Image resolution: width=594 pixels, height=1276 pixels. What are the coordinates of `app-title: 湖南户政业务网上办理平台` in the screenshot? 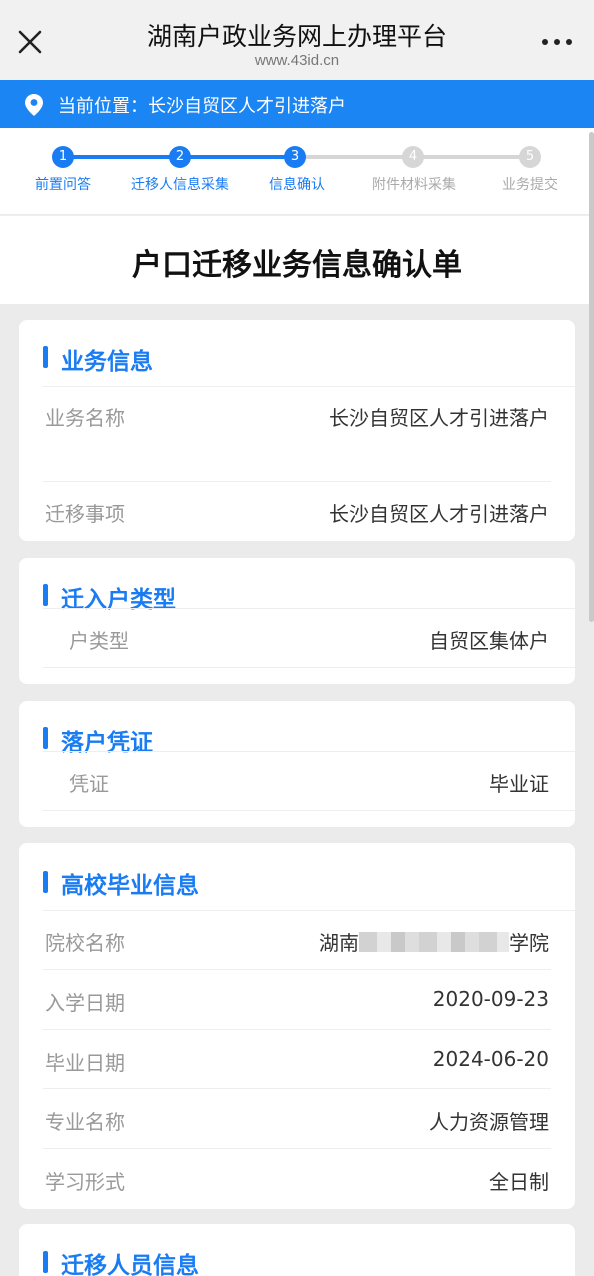 It's located at (296, 36).